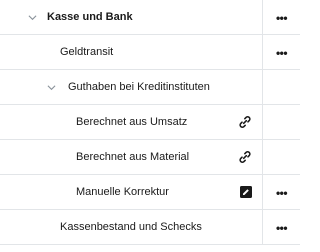  I want to click on tree-row-berechnet-aus-umsatz: Berechnet aus Umsatz, so click(150, 122).